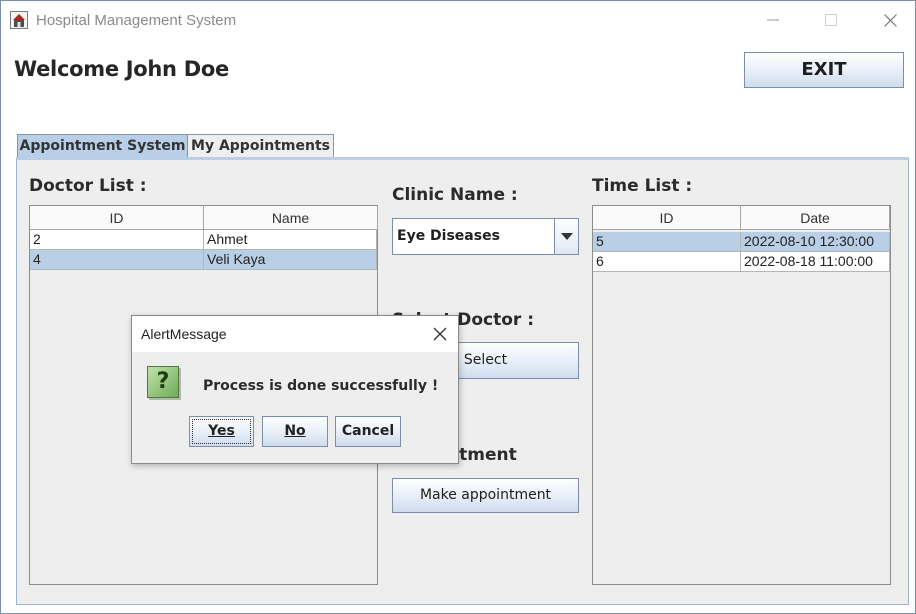 This screenshot has width=916, height=614. Describe the element at coordinates (458, 20) in the screenshot. I see `title-bar: Hospital Management System` at that location.